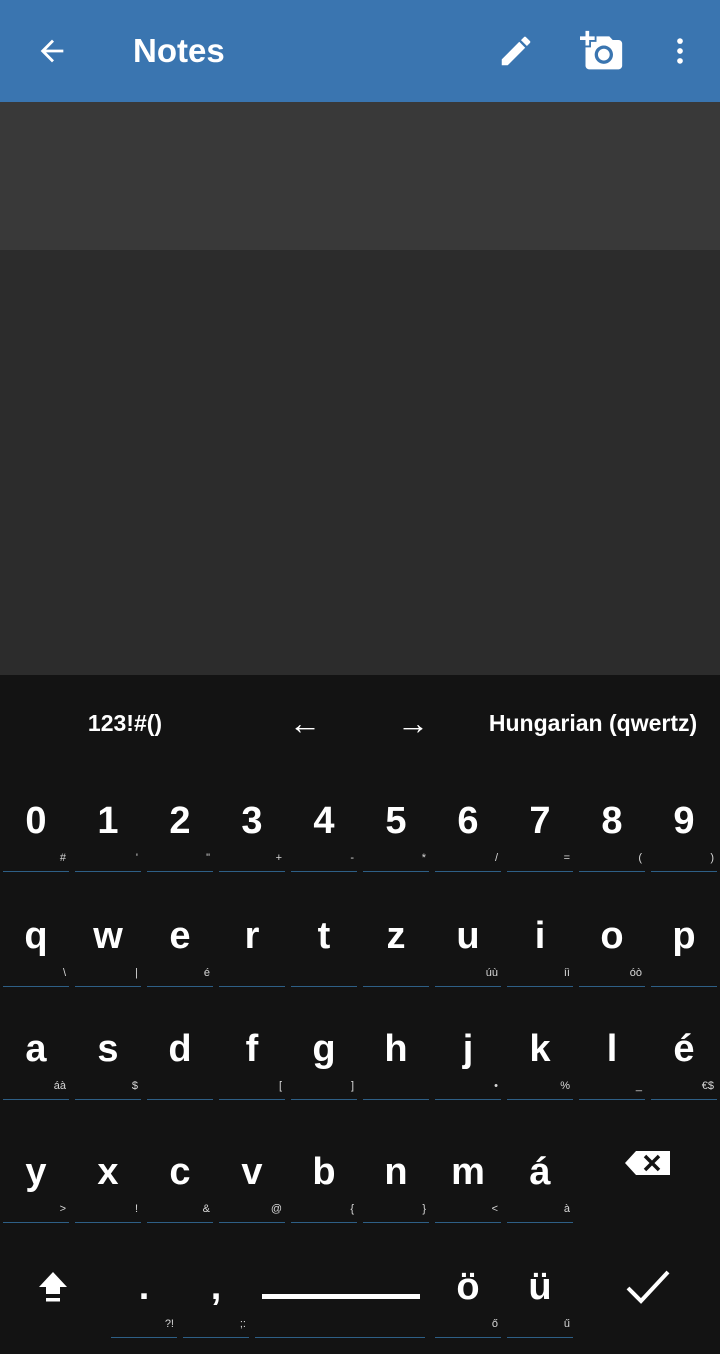 This screenshot has width=720, height=1354. Describe the element at coordinates (360, 176) in the screenshot. I see `note-title-field` at that location.